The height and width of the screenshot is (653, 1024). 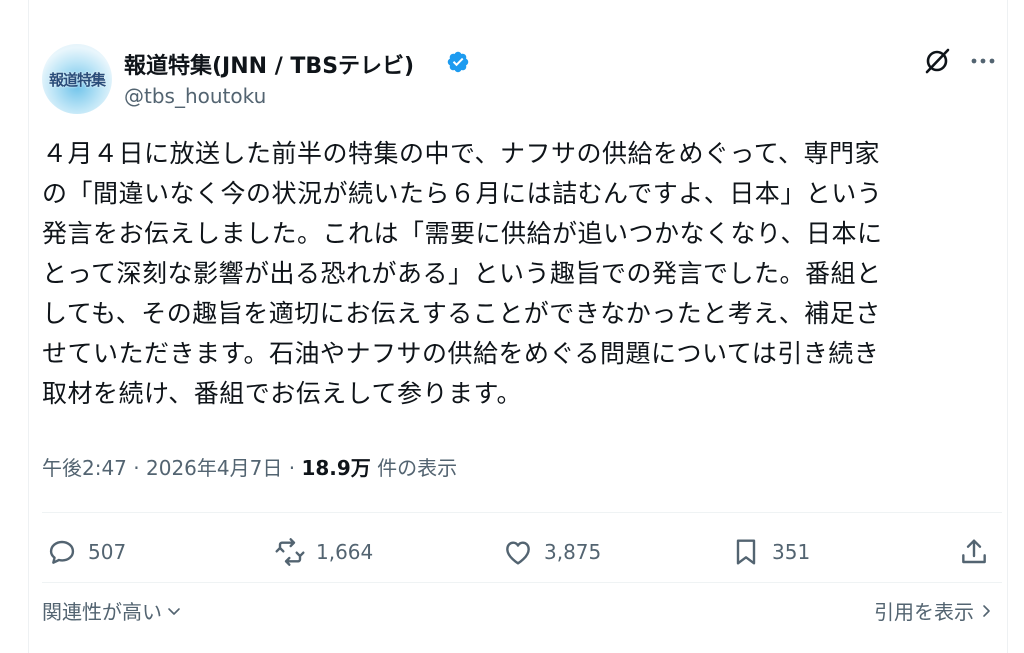 What do you see at coordinates (86, 552) in the screenshot?
I see `reply-button: 507` at bounding box center [86, 552].